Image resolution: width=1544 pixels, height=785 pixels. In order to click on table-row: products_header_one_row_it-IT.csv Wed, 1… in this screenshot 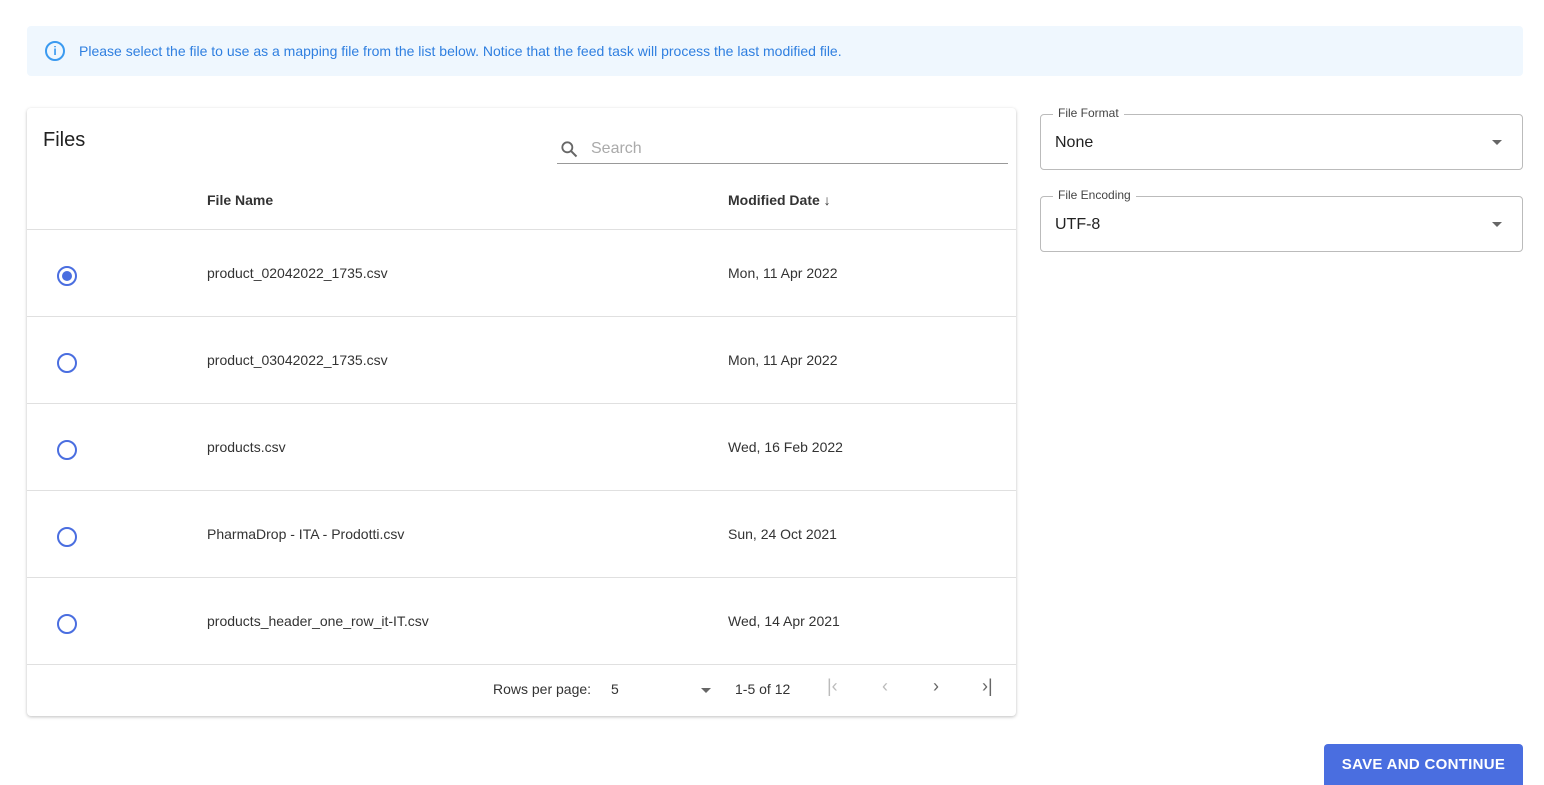, I will do `click(521, 621)`.